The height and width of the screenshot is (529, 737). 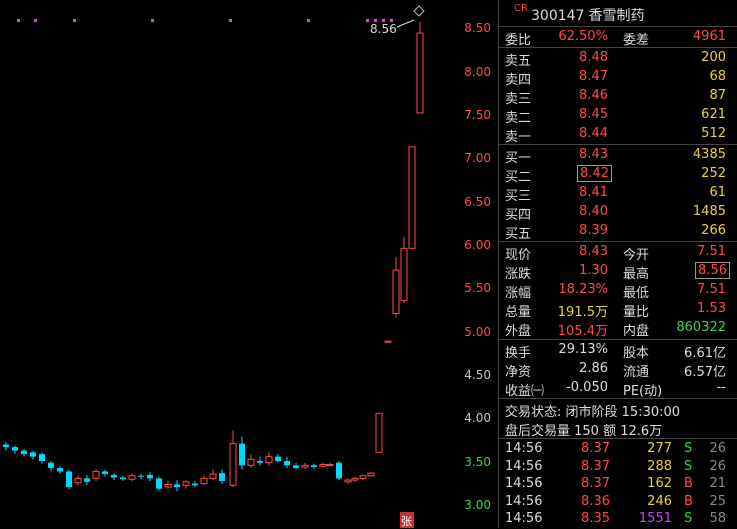 I want to click on tick-volume: 277, so click(x=659, y=448).